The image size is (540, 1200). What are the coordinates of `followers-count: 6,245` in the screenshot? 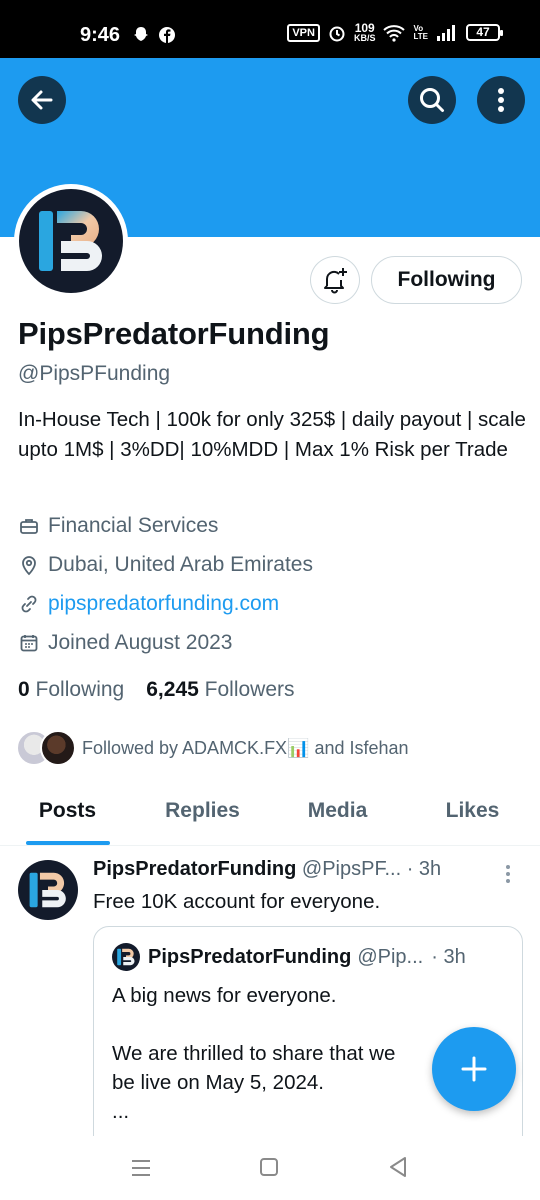 It's located at (172, 689).